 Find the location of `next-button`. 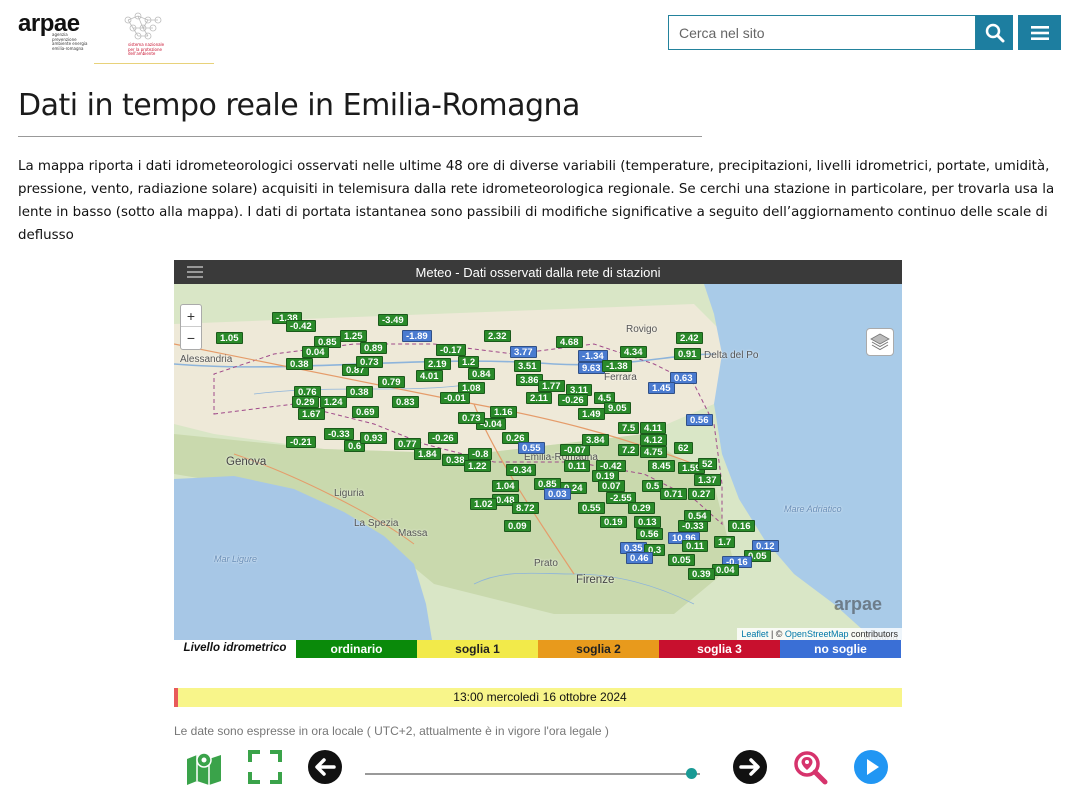

next-button is located at coordinates (750, 767).